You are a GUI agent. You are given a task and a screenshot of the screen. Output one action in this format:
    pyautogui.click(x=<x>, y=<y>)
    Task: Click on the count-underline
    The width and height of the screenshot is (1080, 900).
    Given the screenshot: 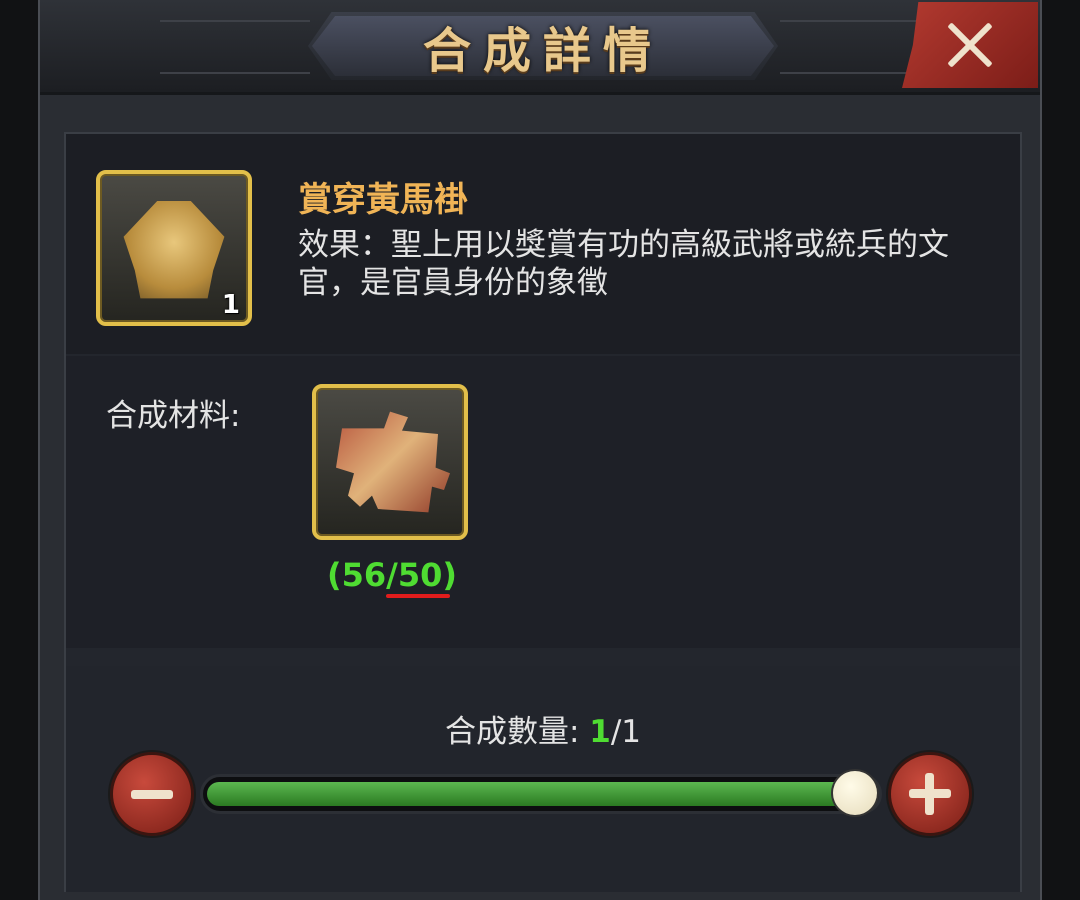 What is the action you would take?
    pyautogui.click(x=418, y=596)
    